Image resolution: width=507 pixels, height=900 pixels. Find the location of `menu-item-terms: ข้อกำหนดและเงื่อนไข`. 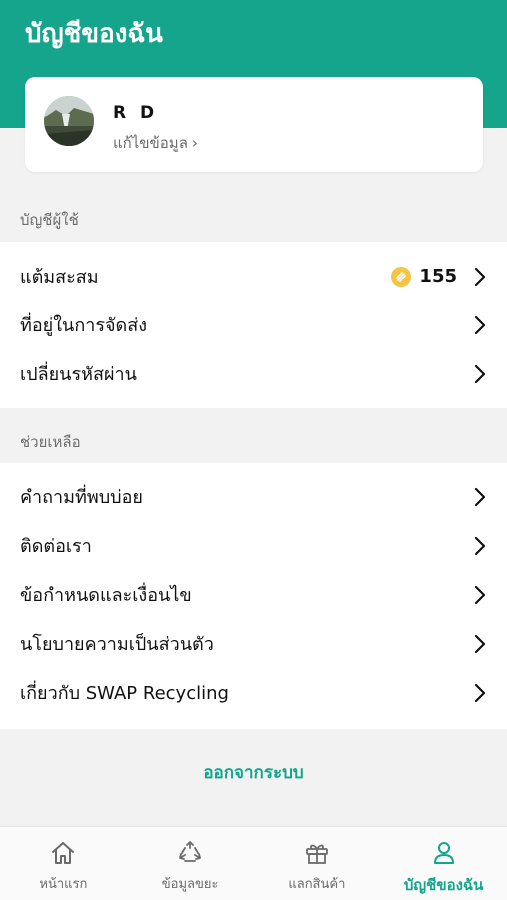

menu-item-terms: ข้อกำหนดและเงื่อนไข is located at coordinates (253, 594).